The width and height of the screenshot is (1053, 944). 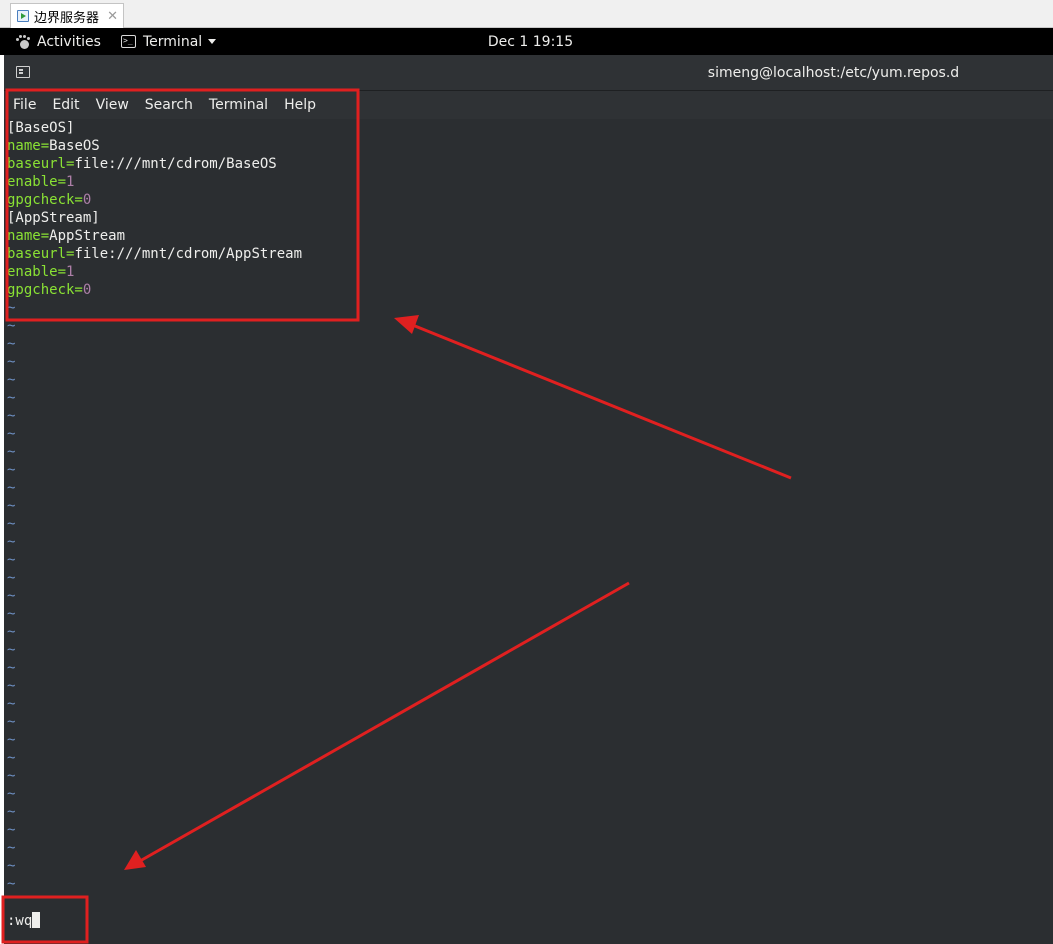 I want to click on vm-tab-title: 边界服务器, so click(x=67, y=18).